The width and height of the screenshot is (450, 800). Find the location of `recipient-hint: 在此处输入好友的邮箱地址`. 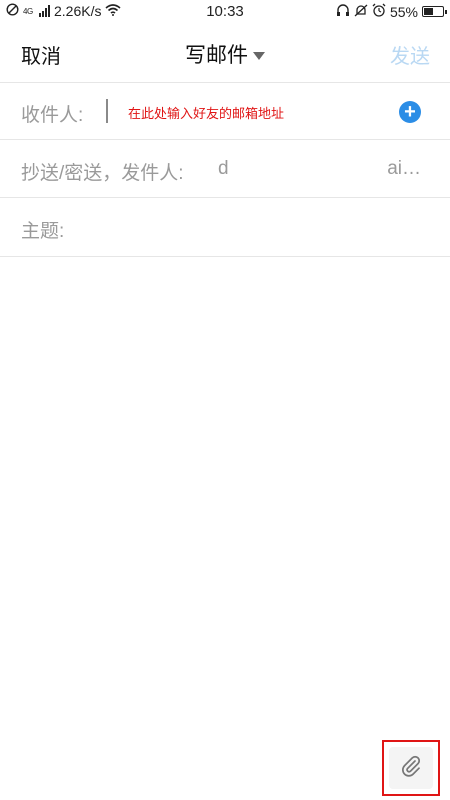

recipient-hint: 在此处输入好友的邮箱地址 is located at coordinates (206, 114).